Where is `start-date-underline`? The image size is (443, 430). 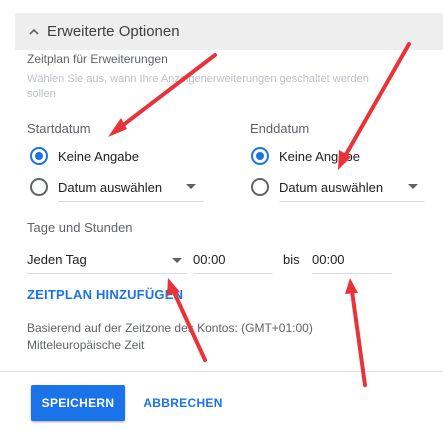
start-date-underline is located at coordinates (131, 201).